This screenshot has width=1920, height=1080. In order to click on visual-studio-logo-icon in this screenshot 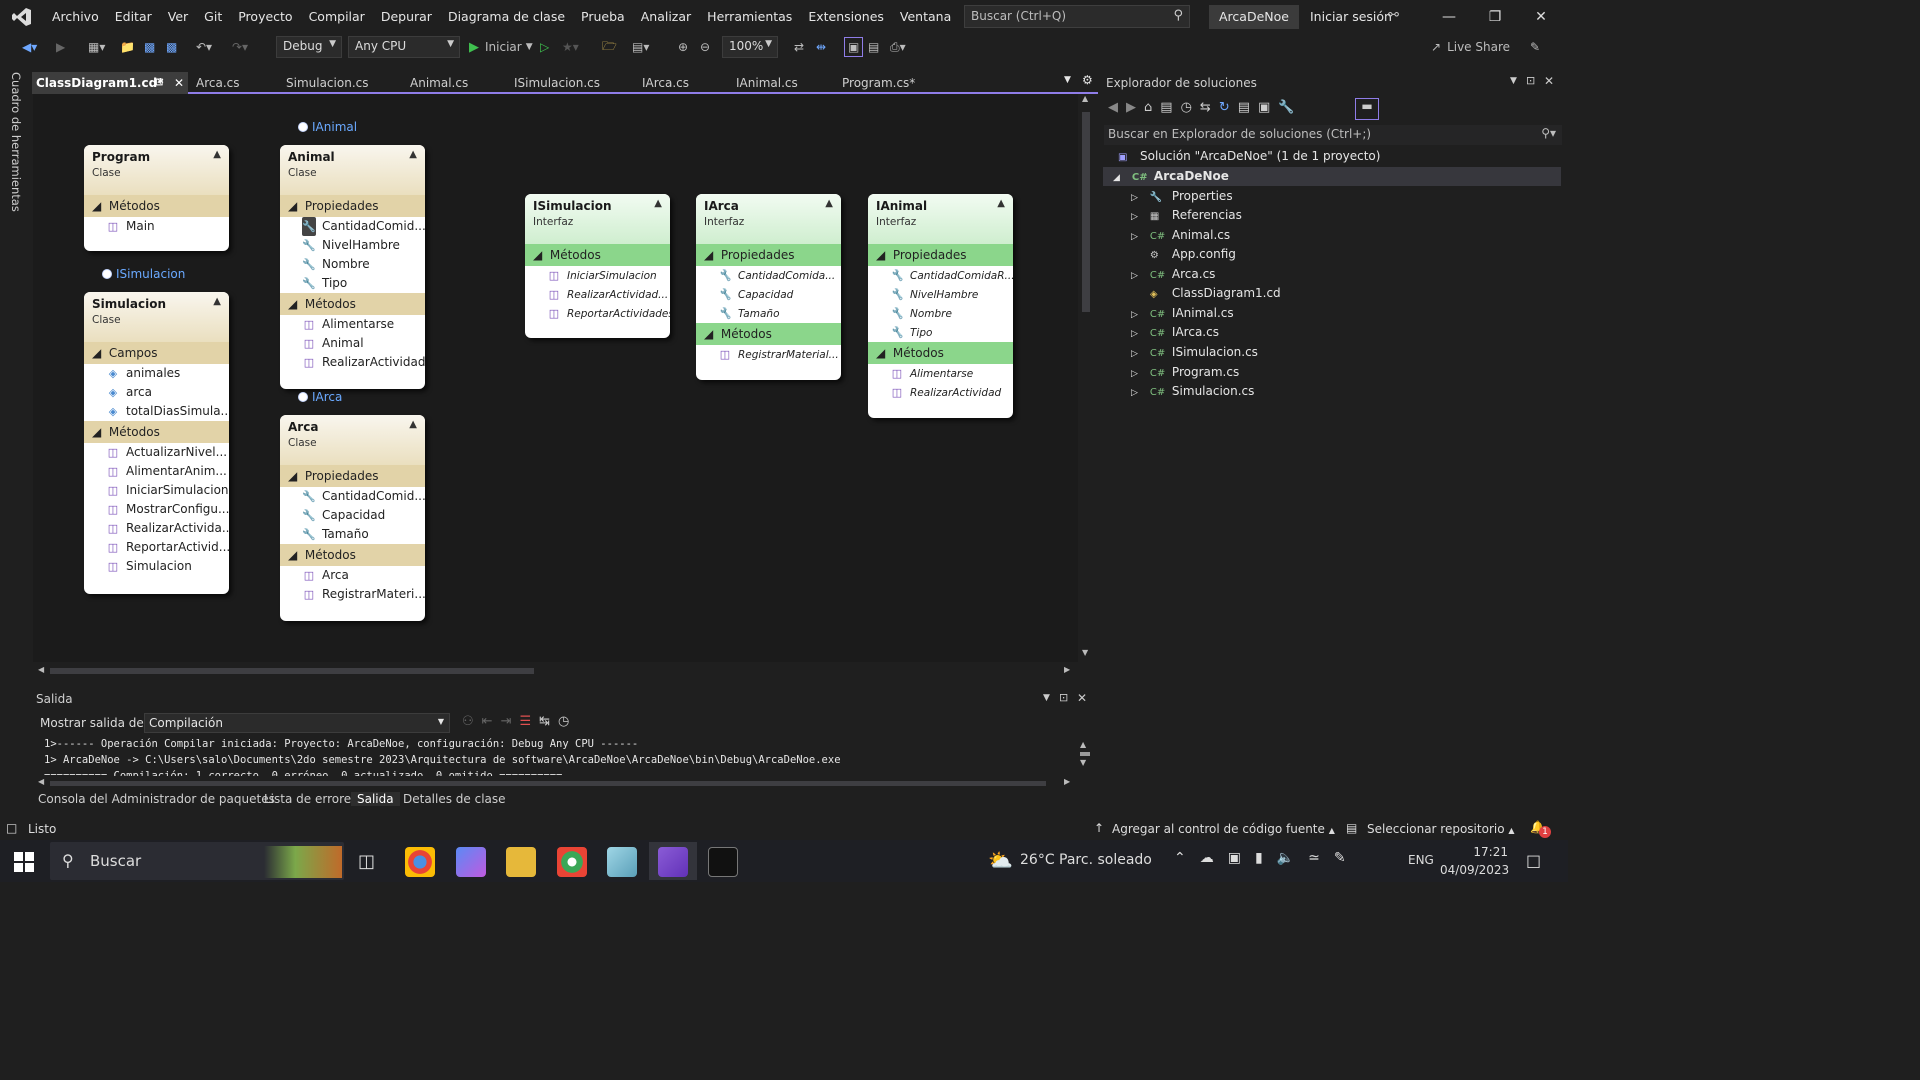, I will do `click(22, 16)`.